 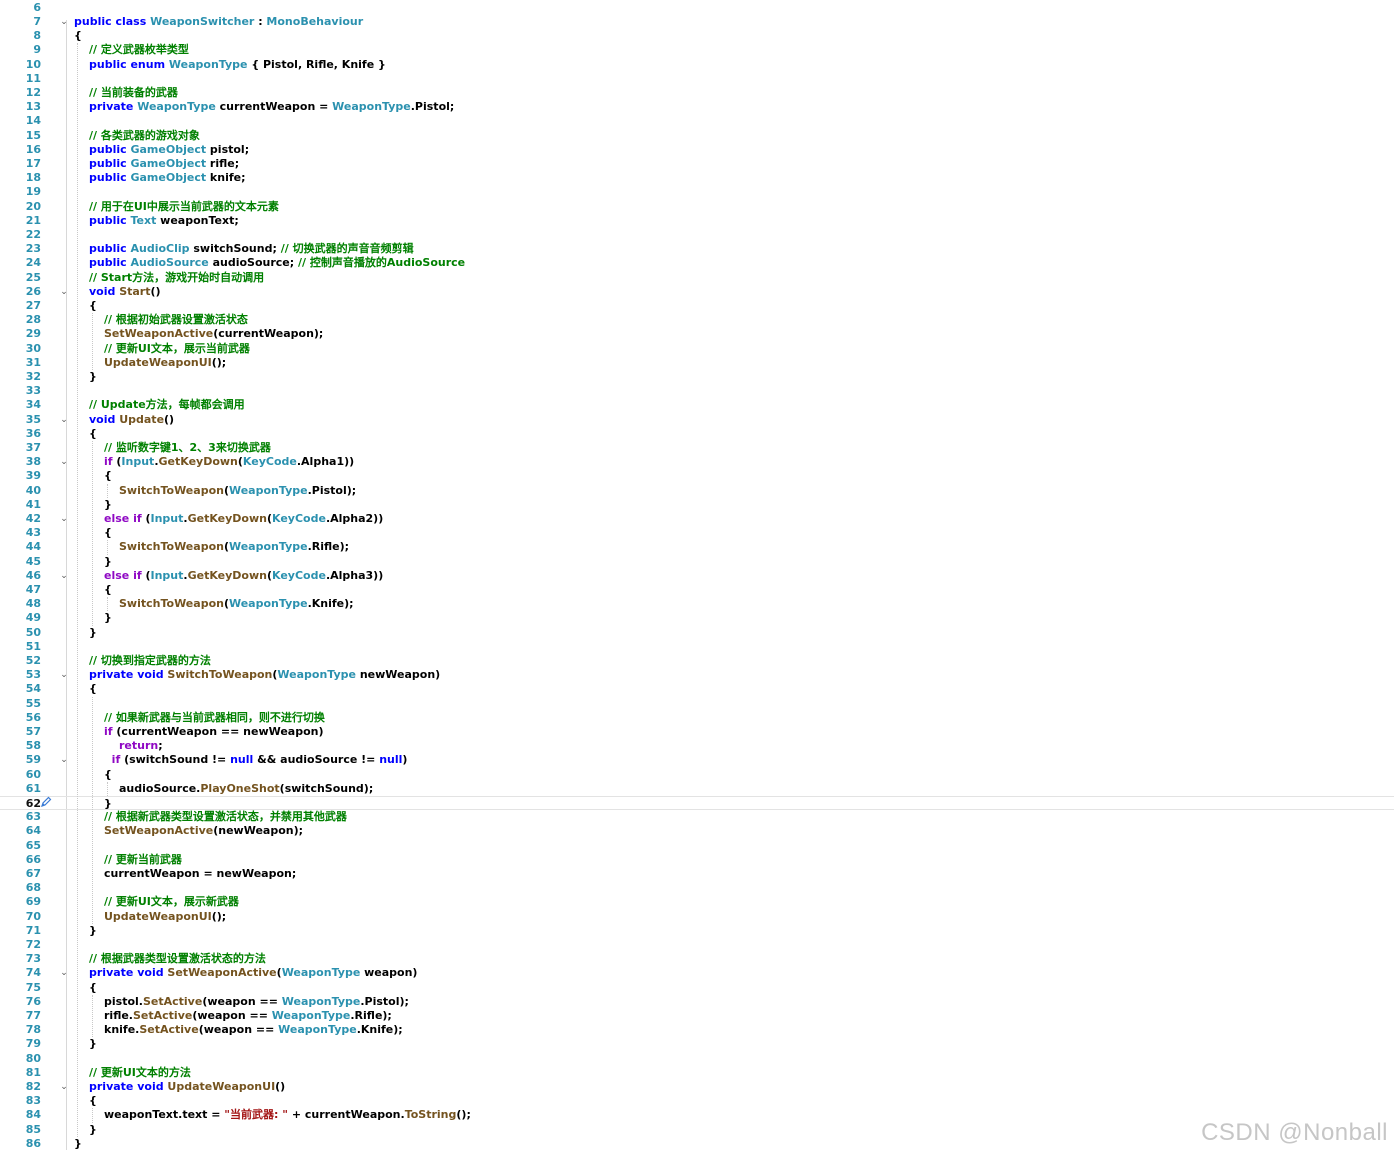 What do you see at coordinates (697, 661) in the screenshot?
I see `code-line: 52 // 切换到指定武器的方法` at bounding box center [697, 661].